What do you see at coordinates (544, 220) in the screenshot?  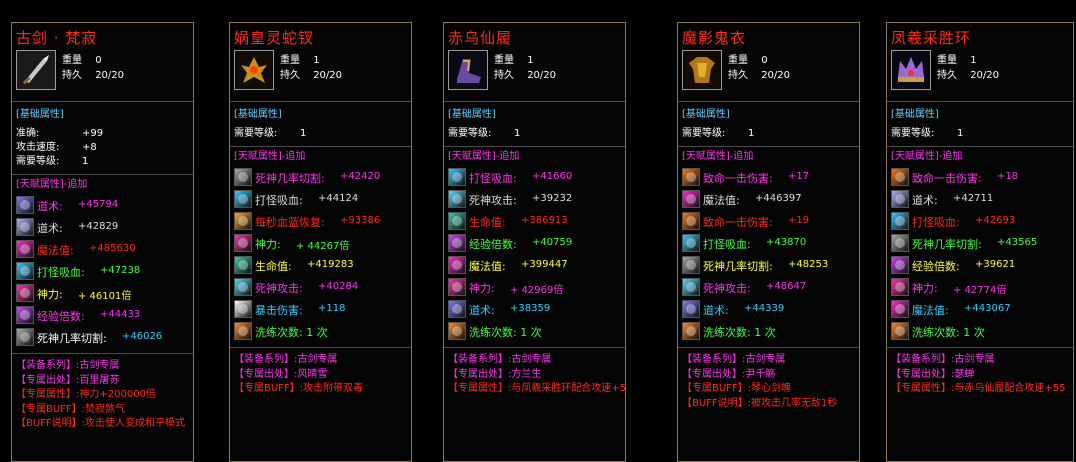 I see `talent-value: +386913` at bounding box center [544, 220].